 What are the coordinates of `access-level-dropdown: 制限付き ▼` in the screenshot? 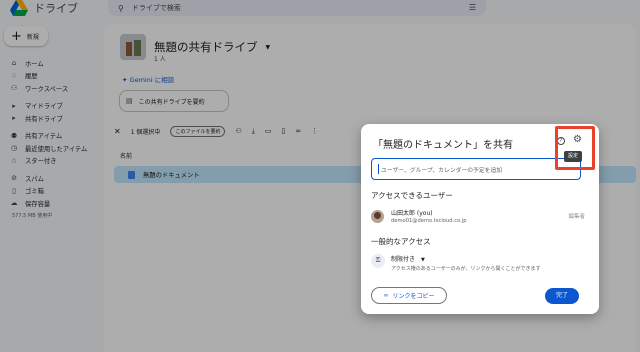 It's located at (408, 258).